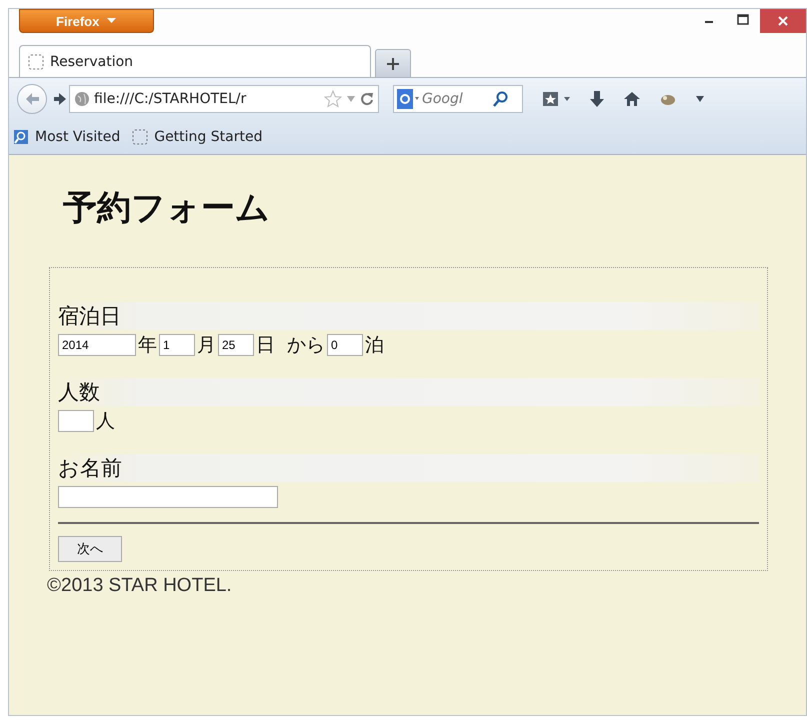 This screenshot has height=724, width=807. Describe the element at coordinates (90, 468) in the screenshot. I see `section-title: お名前` at that location.